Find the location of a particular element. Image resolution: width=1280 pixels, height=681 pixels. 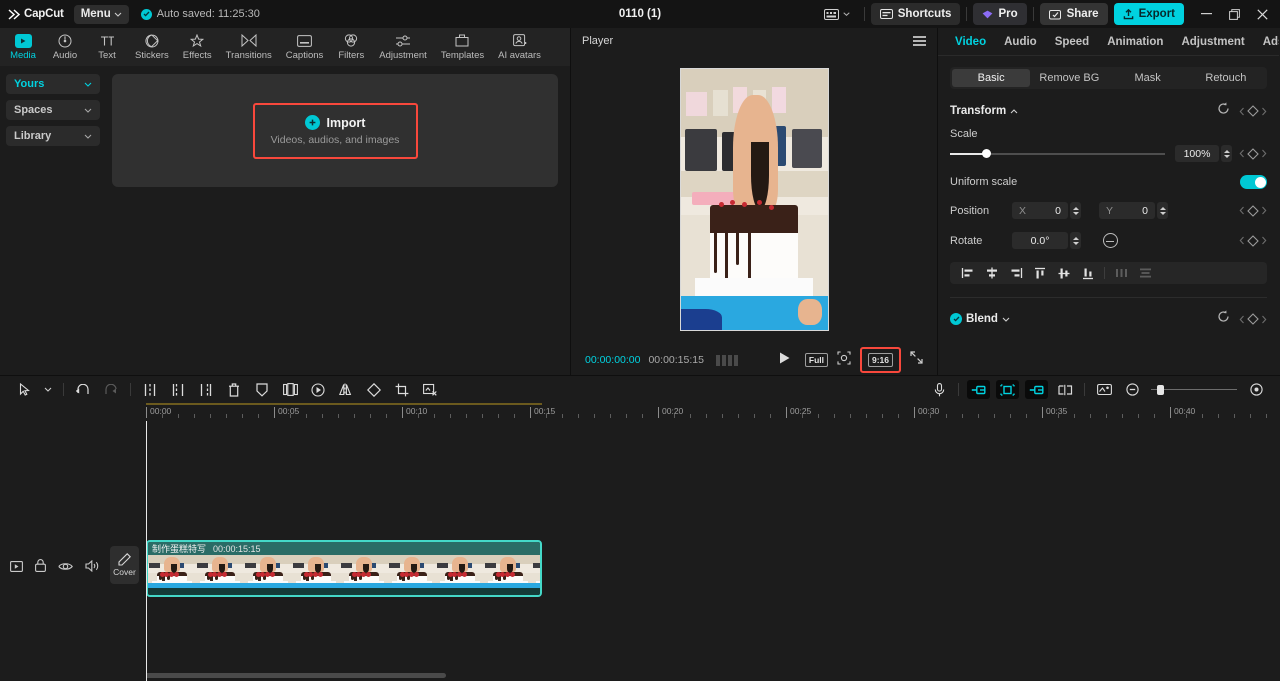

crop-preview-icon is located at coordinates (844, 360).